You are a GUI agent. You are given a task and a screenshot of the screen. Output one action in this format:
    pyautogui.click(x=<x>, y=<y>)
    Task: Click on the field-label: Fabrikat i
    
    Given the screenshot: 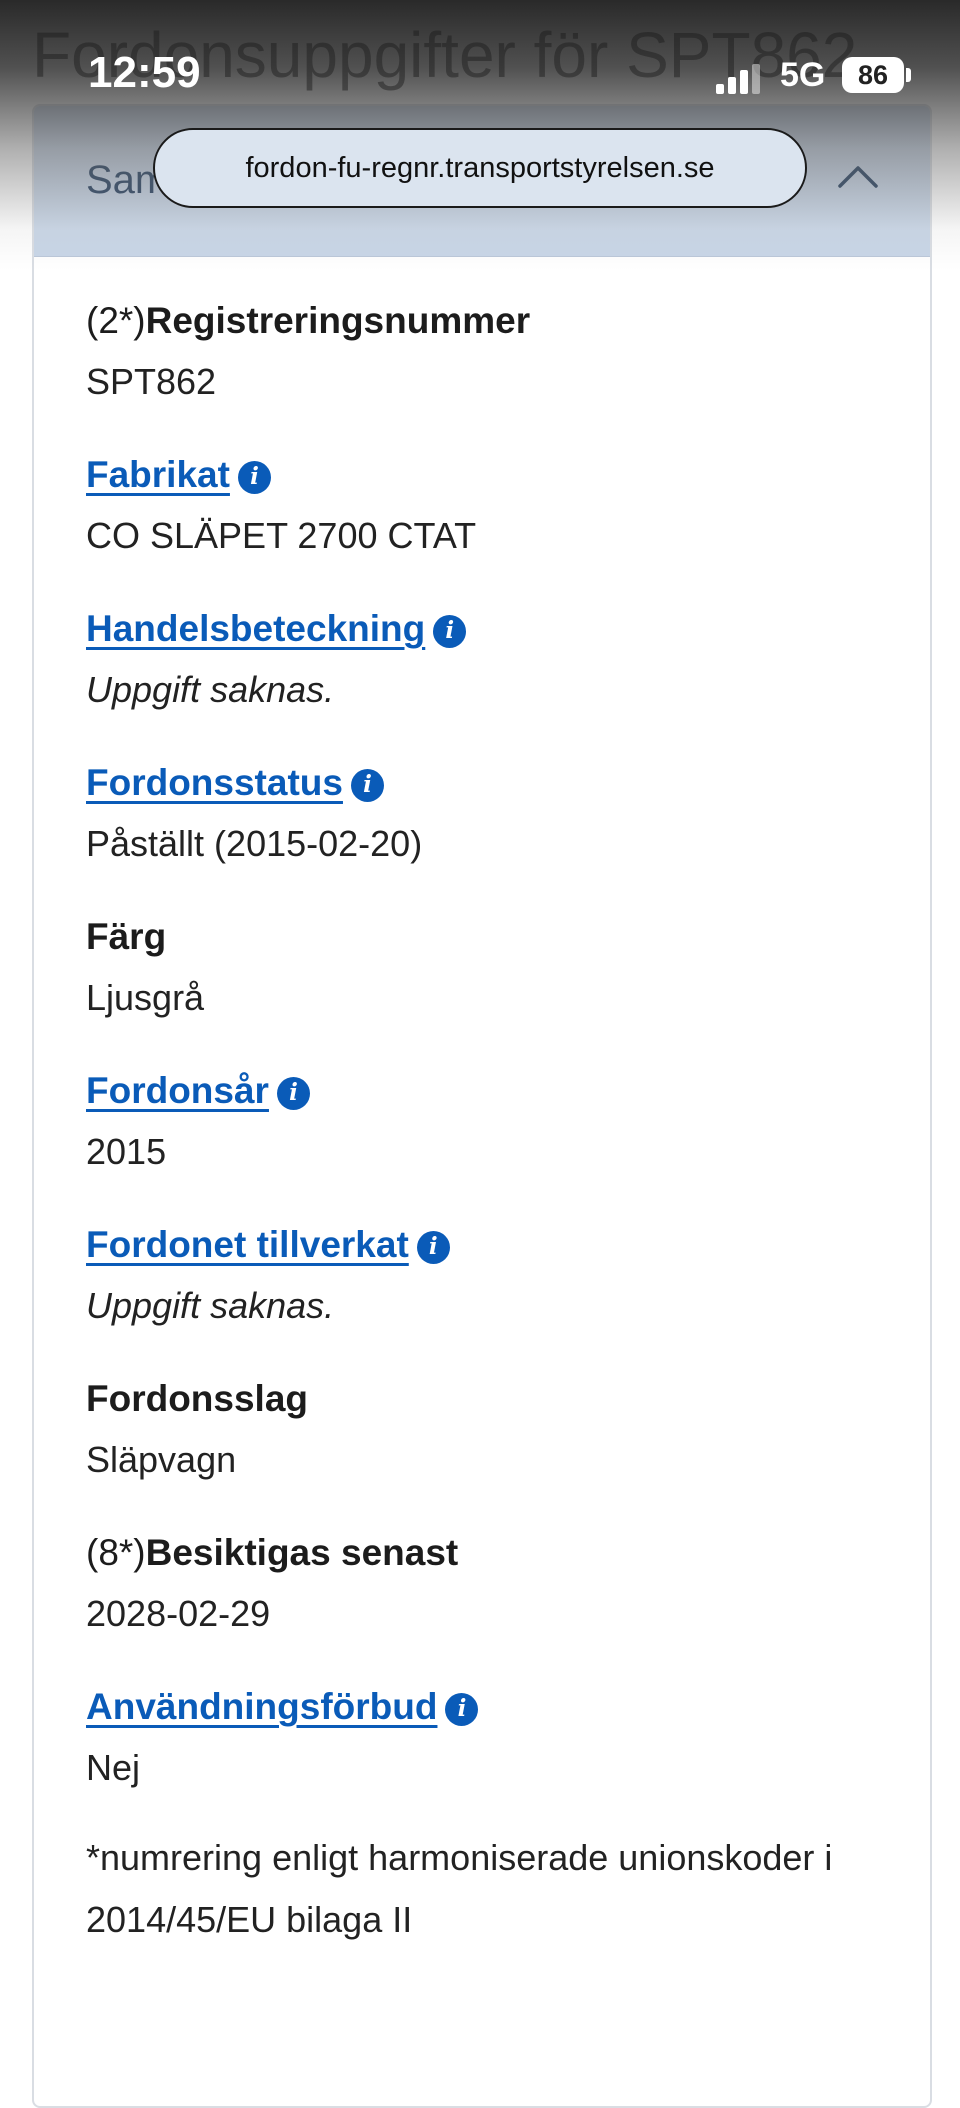 What is the action you would take?
    pyautogui.click(x=508, y=475)
    